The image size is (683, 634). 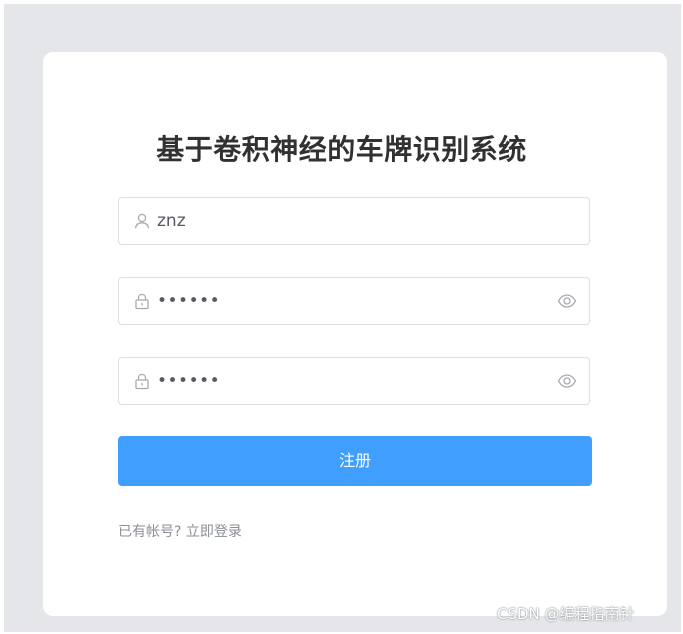 I want to click on confirm-password-value: ••••••, so click(x=189, y=381).